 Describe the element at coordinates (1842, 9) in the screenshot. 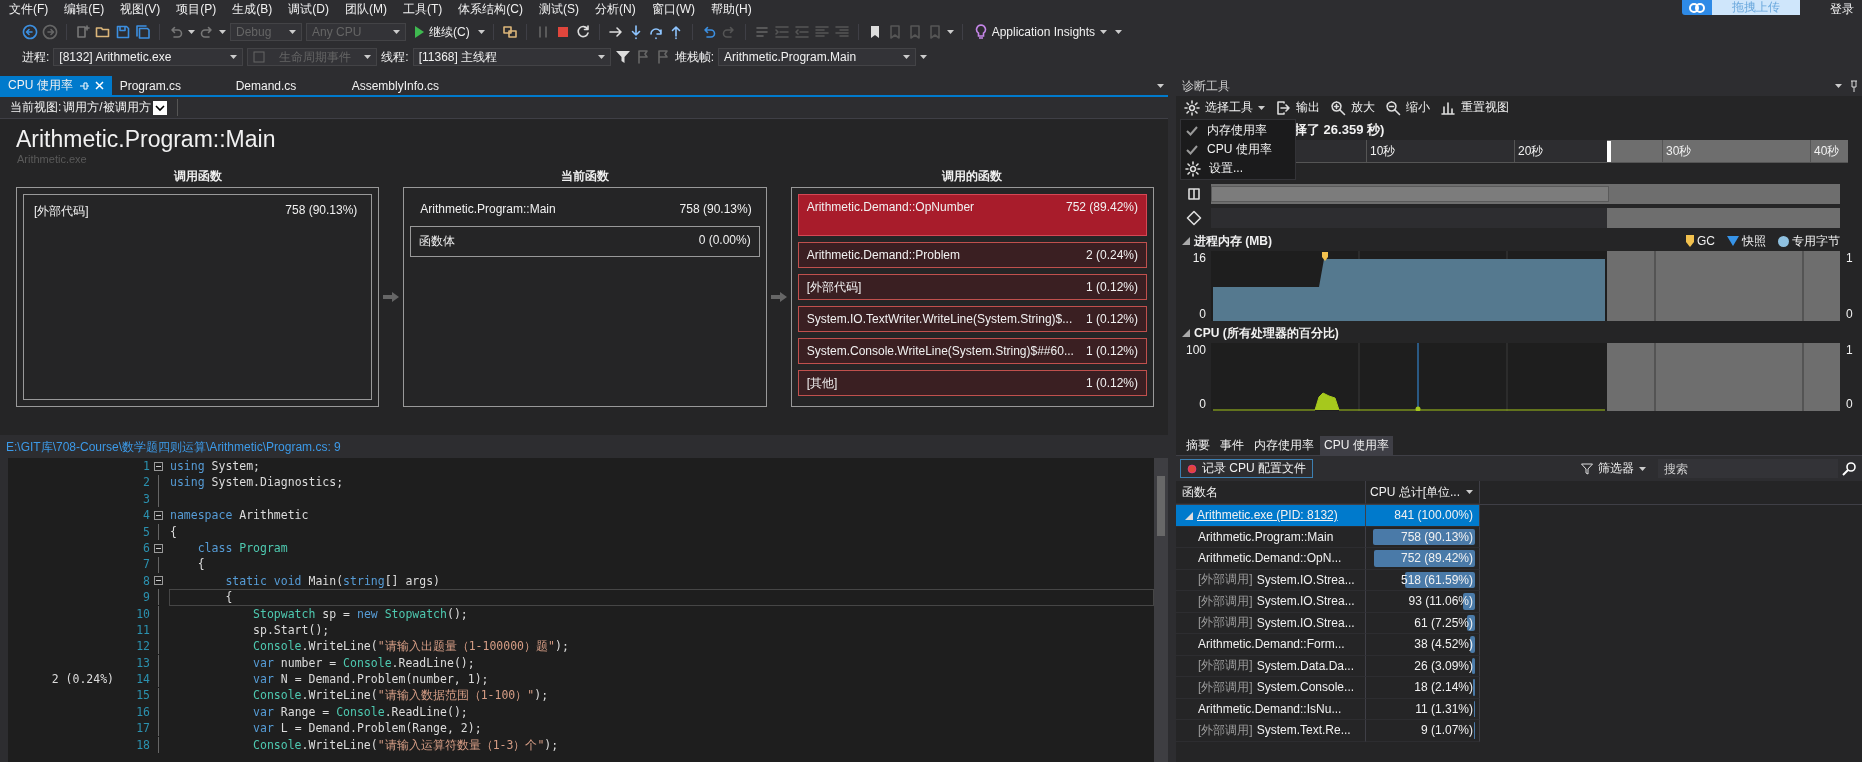

I see `sign-in-link: 登录` at that location.